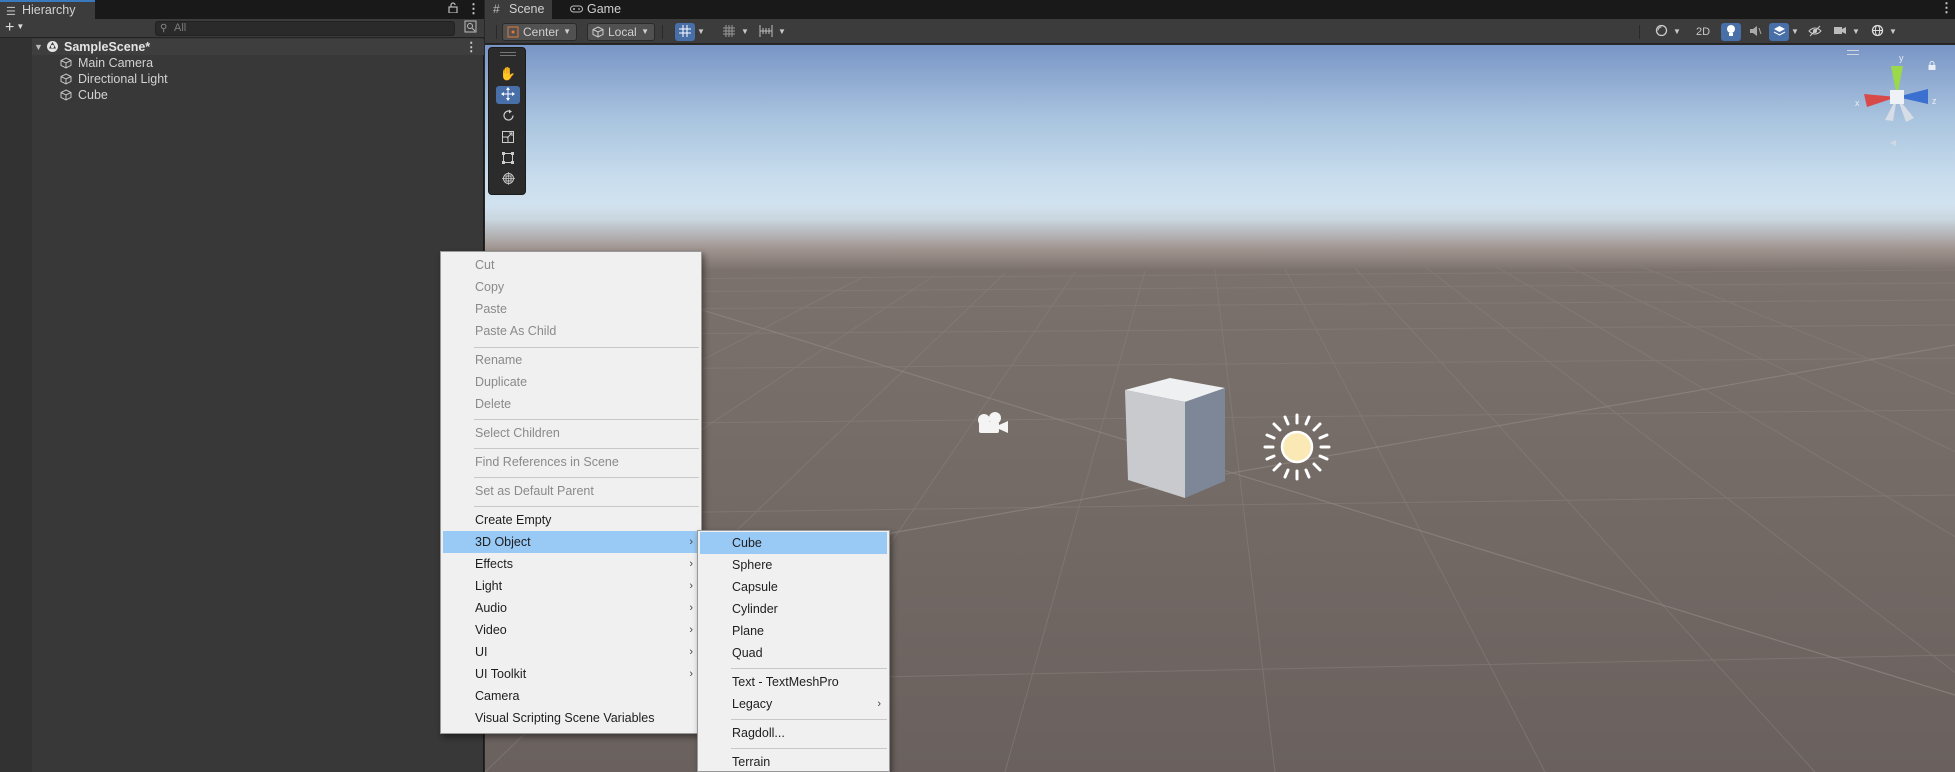 This screenshot has width=1955, height=772. Describe the element at coordinates (621, 32) in the screenshot. I see `pivot-rotation-dropdown: Local ▼` at that location.